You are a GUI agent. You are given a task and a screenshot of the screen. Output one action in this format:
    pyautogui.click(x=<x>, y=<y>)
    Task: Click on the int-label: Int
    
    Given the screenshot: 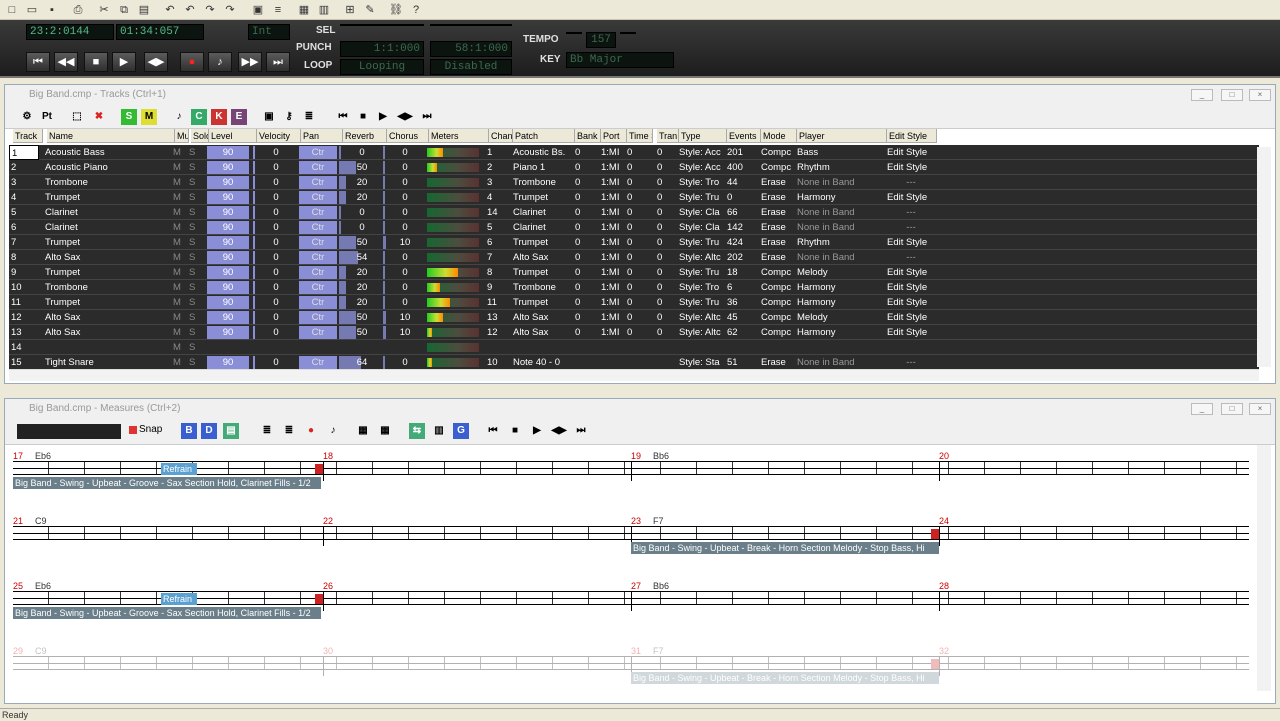 What is the action you would take?
    pyautogui.click(x=269, y=32)
    